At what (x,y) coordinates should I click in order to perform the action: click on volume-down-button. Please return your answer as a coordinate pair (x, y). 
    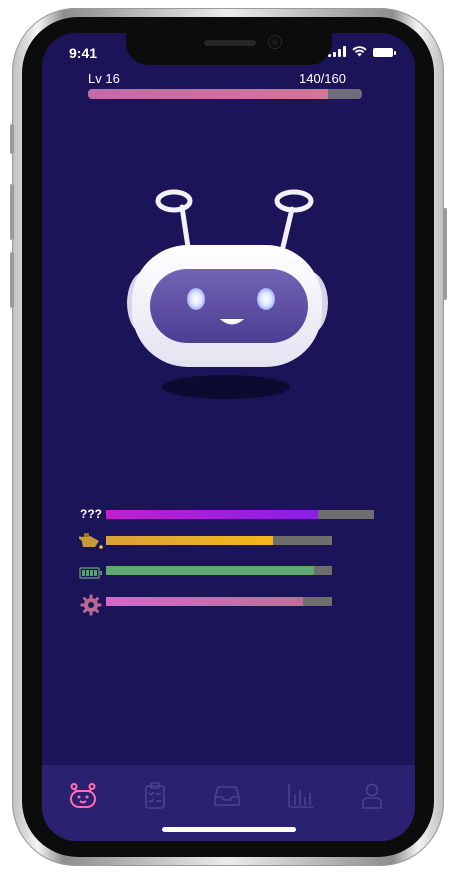
    Looking at the image, I should click on (12, 280).